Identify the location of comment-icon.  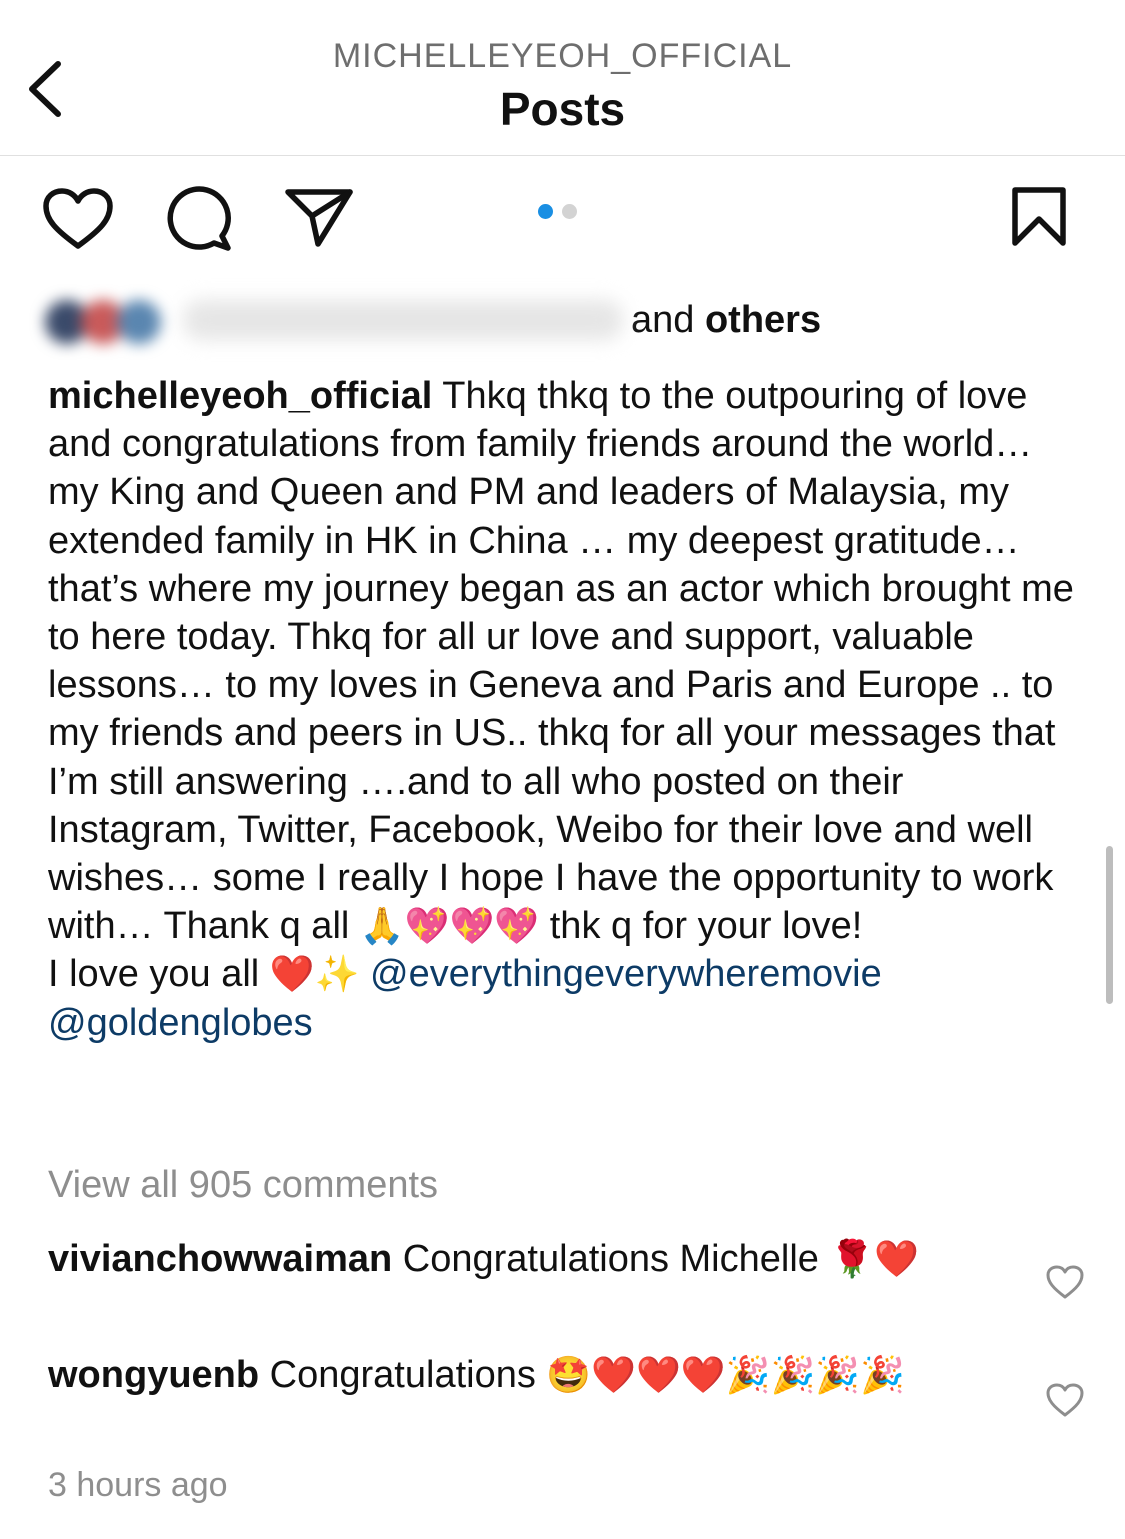
(199, 219).